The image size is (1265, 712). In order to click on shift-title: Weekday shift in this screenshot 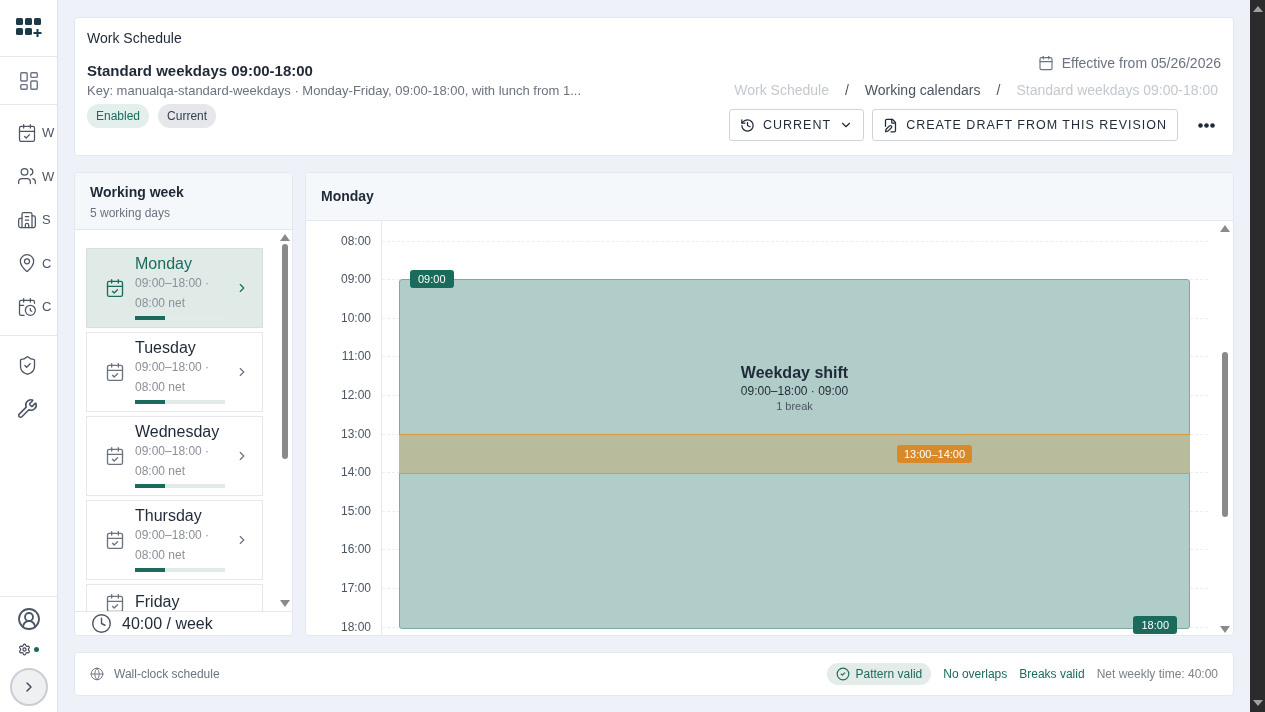, I will do `click(794, 373)`.